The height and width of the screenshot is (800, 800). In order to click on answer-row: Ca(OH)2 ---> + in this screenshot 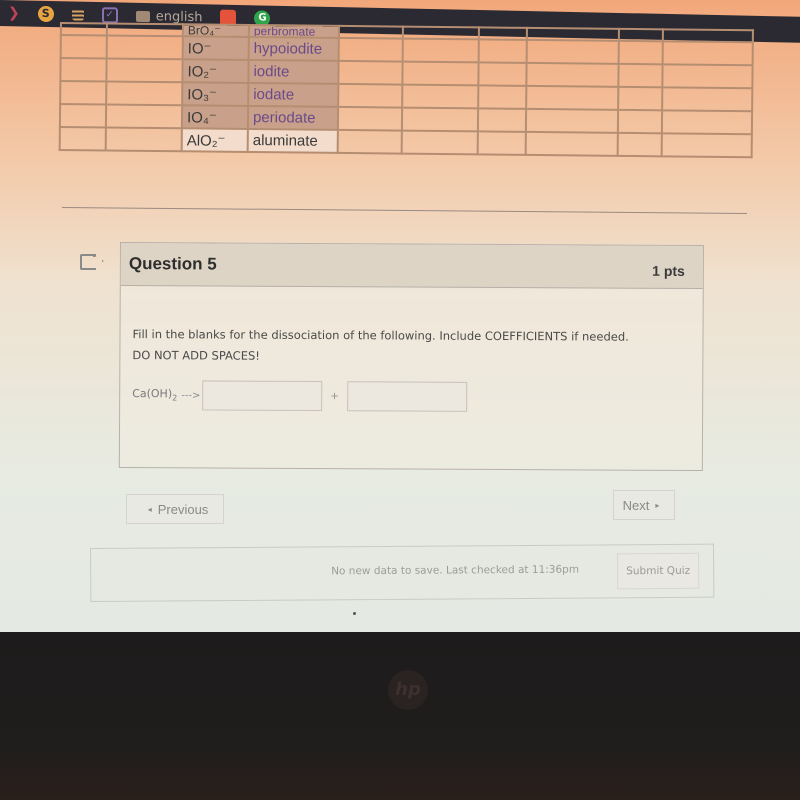, I will do `click(411, 396)`.